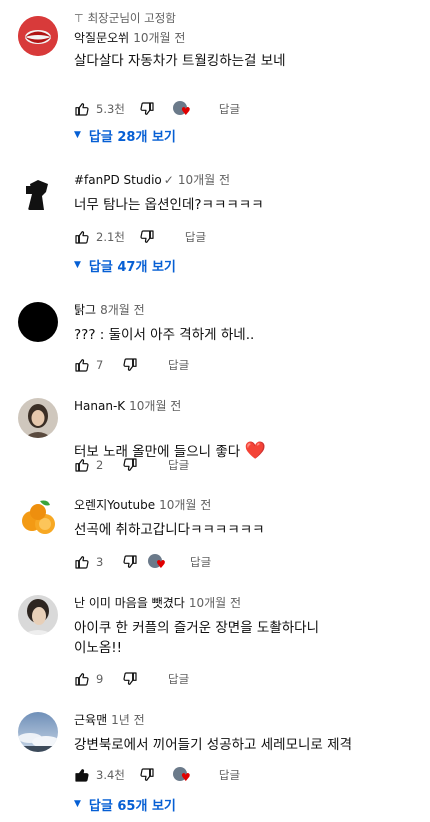 This screenshot has height=822, width=430. I want to click on like-button: 7, so click(96, 365).